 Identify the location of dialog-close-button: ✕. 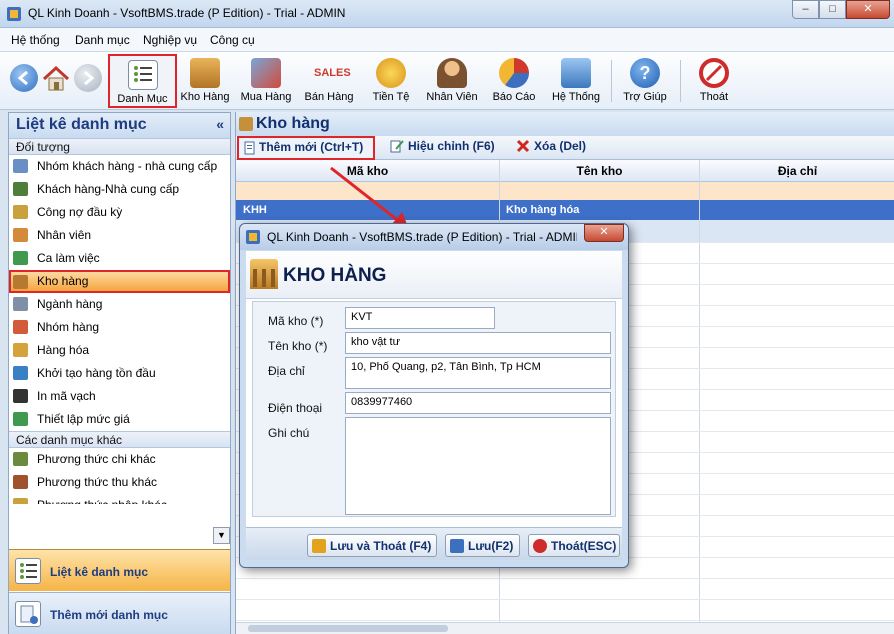
(604, 233).